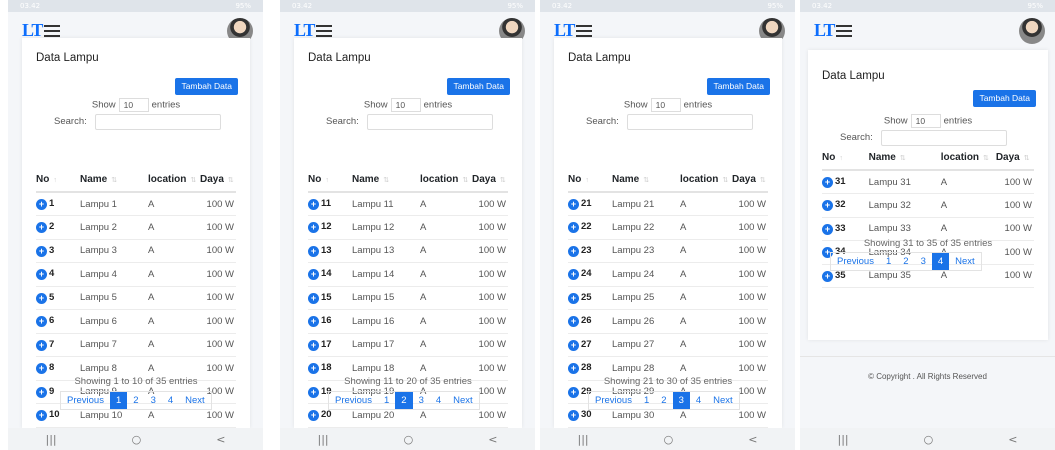  Describe the element at coordinates (845, 229) in the screenshot. I see `row-number: +33` at that location.